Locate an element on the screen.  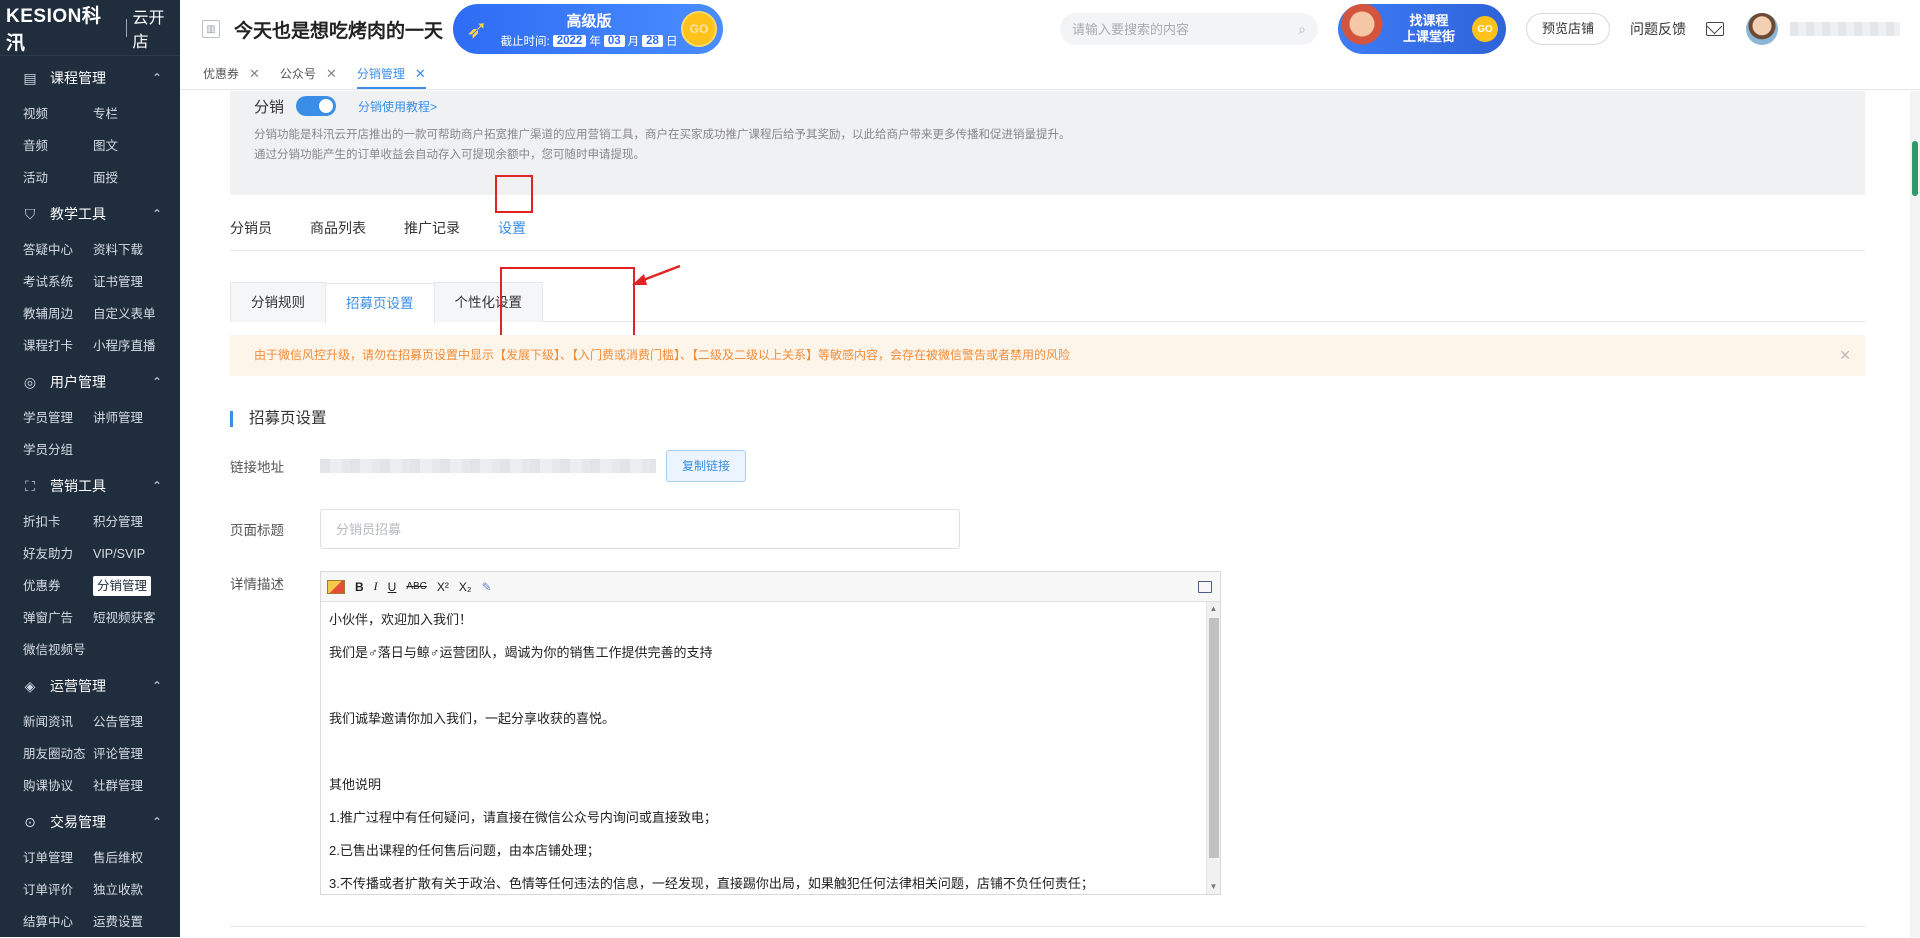
help-tutorial-link: 分销使用教程> is located at coordinates (397, 106).